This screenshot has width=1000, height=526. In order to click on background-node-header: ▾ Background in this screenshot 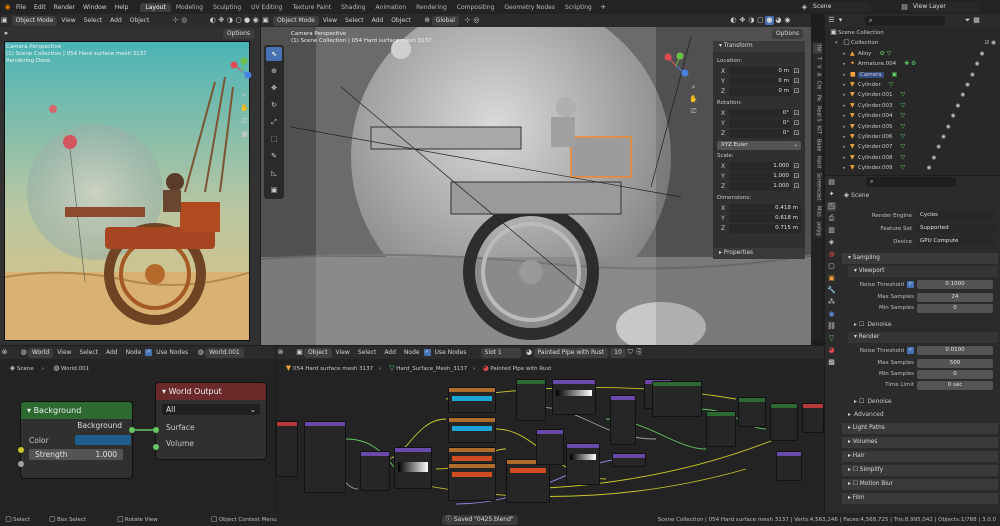, I will do `click(76, 410)`.